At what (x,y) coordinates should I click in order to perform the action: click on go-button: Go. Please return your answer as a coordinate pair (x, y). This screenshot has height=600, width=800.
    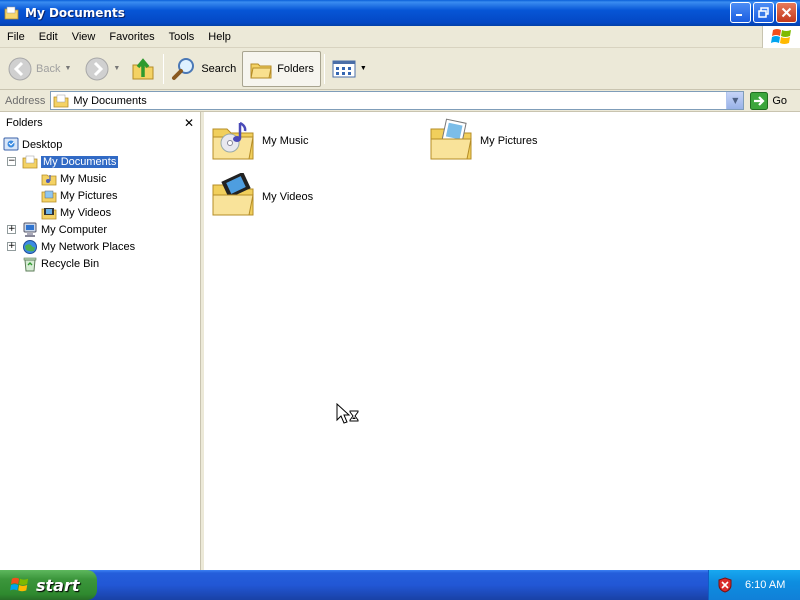
    Looking at the image, I should click on (769, 100).